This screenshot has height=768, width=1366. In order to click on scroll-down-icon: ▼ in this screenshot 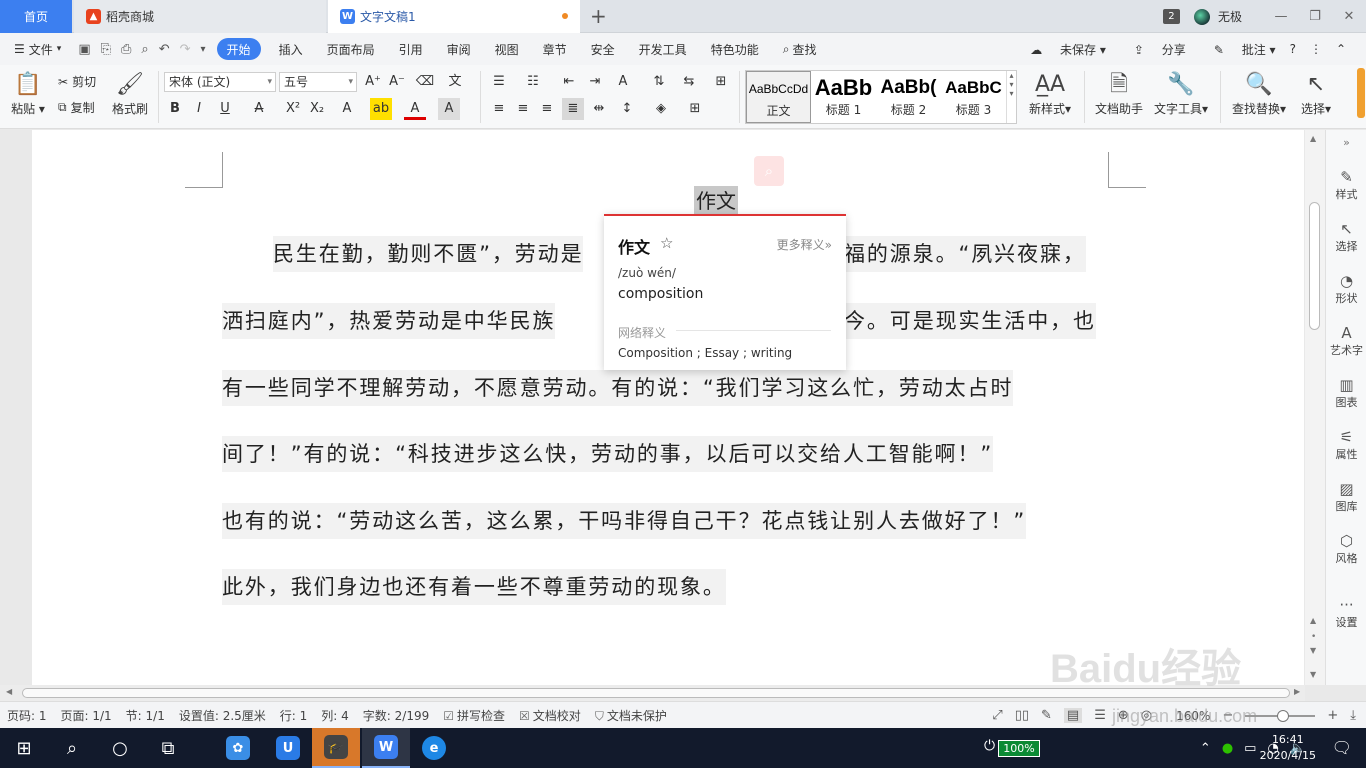, I will do `click(1313, 674)`.